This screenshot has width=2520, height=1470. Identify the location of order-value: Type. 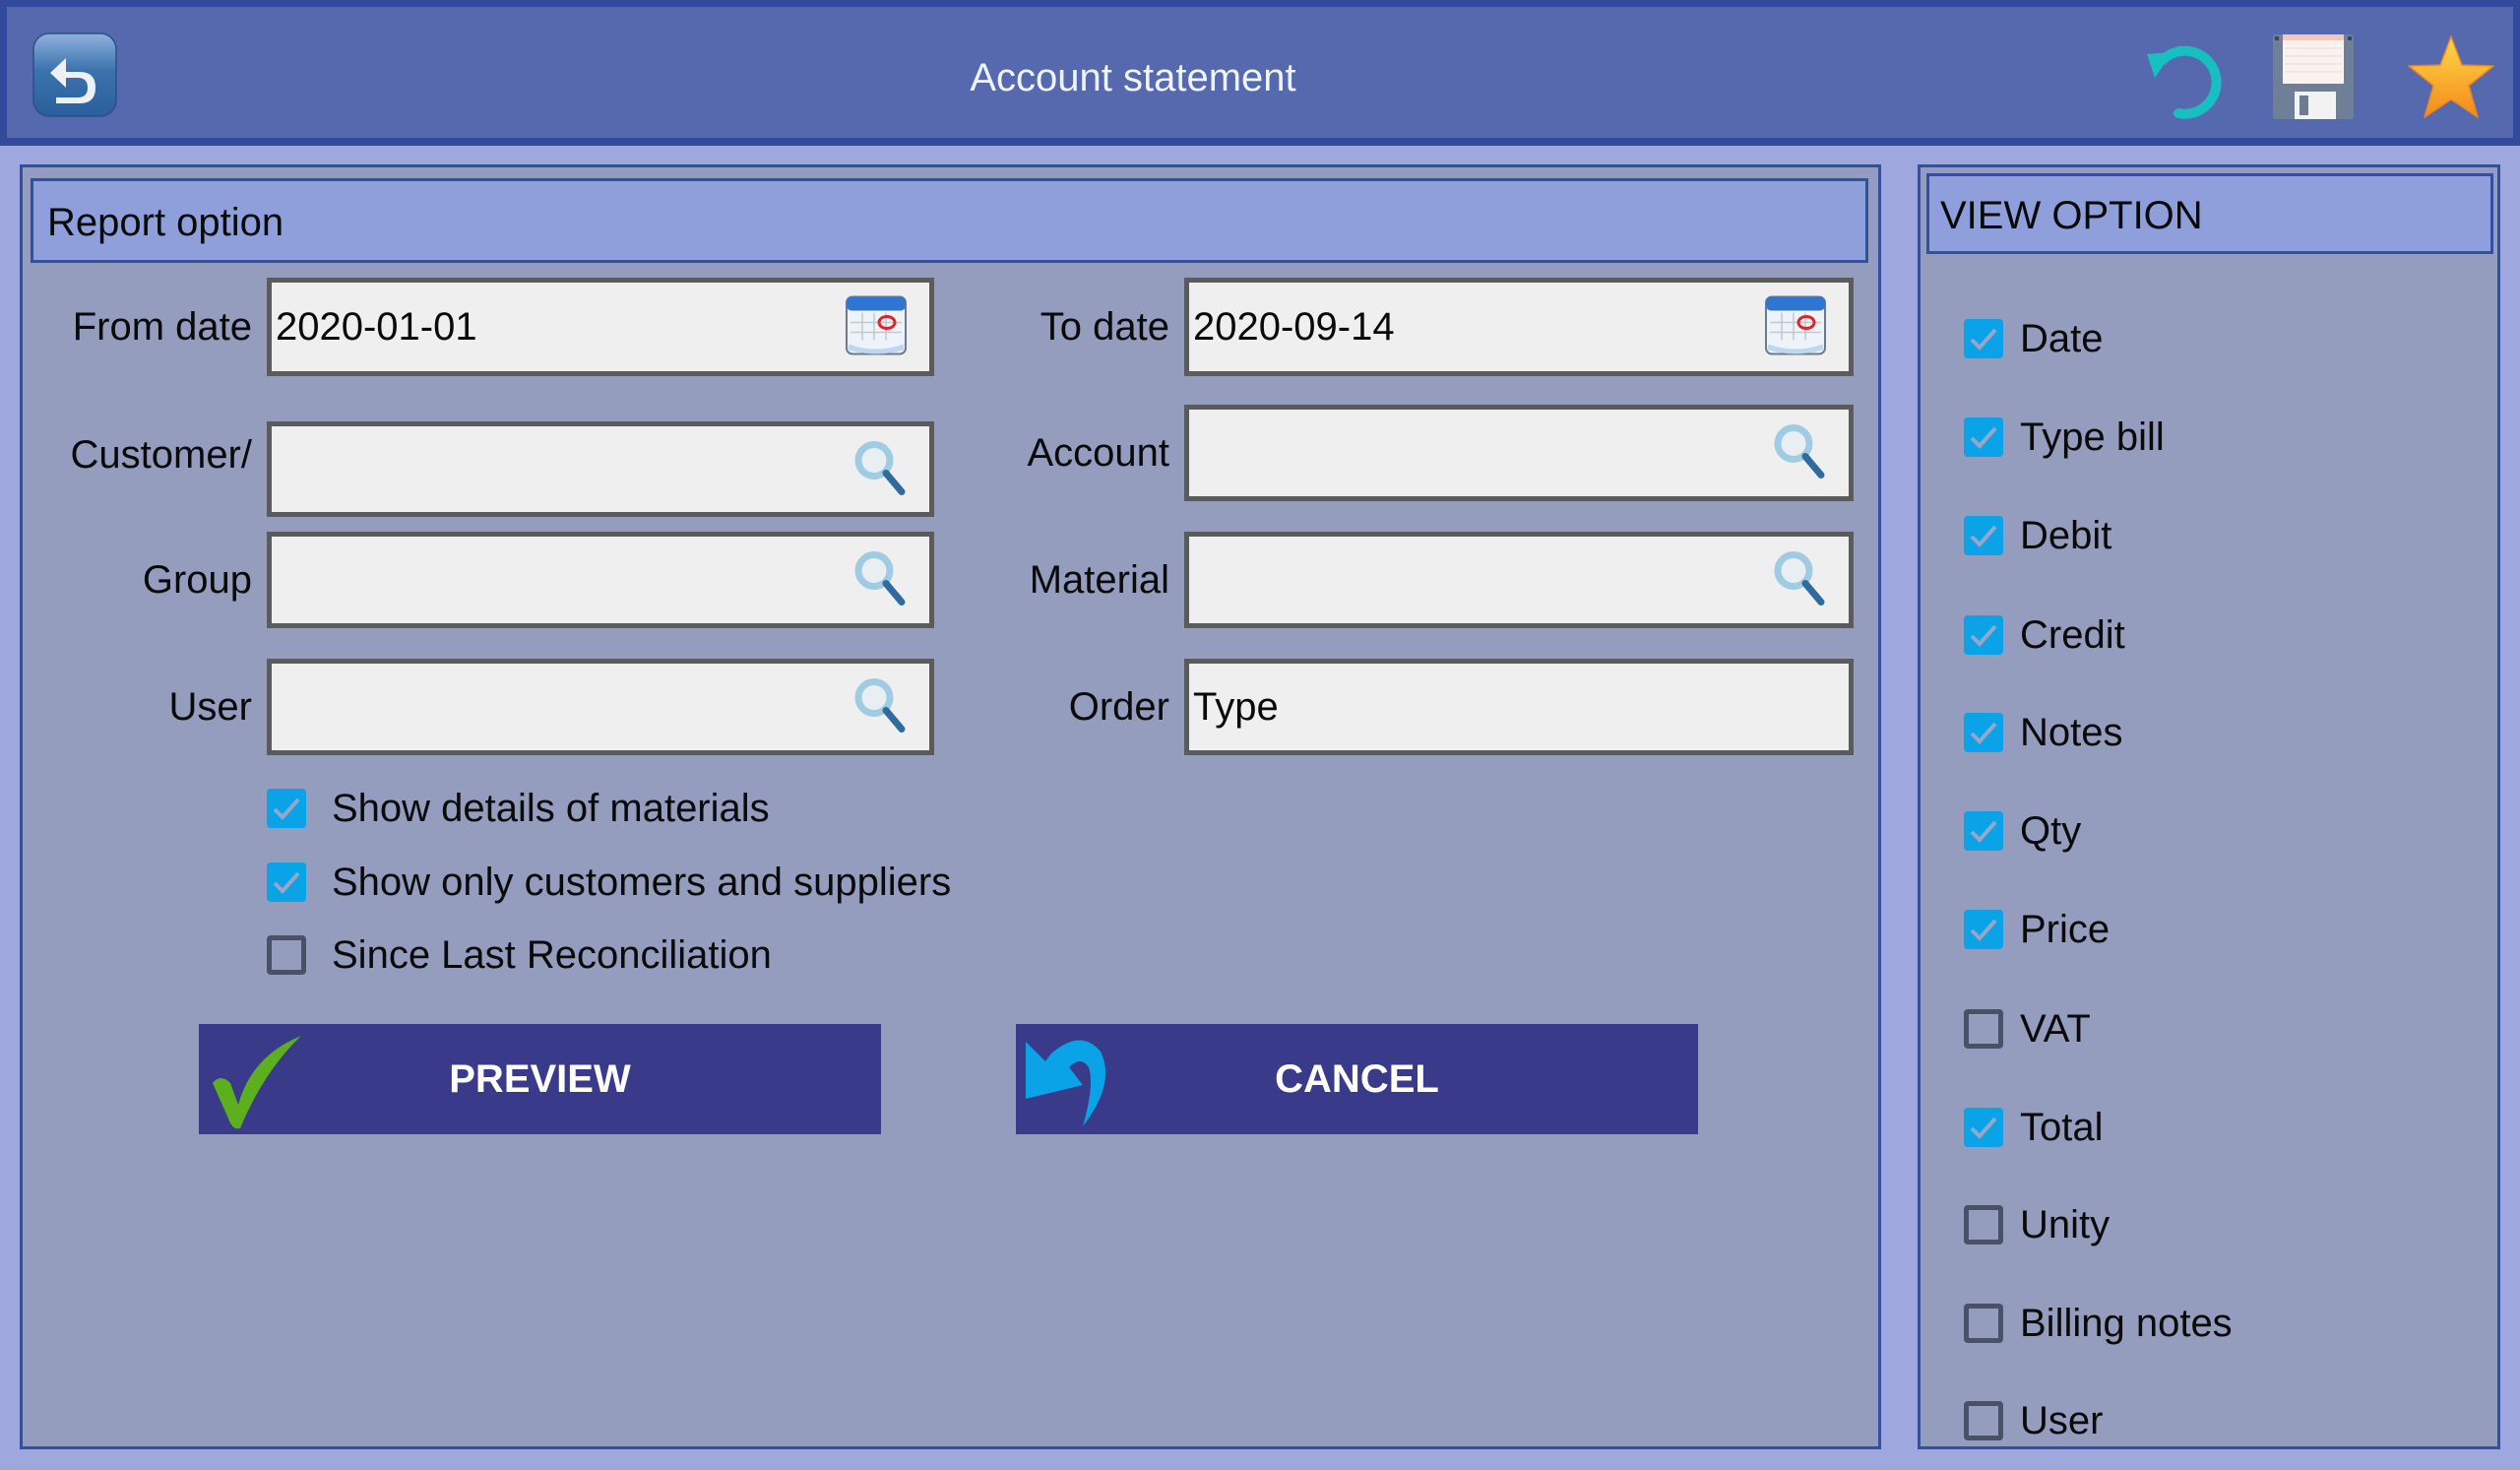
(1236, 707).